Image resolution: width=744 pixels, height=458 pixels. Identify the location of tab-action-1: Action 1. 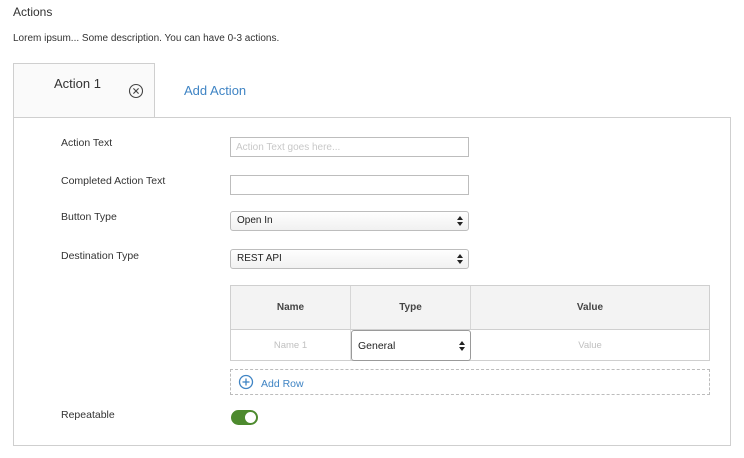
(84, 90).